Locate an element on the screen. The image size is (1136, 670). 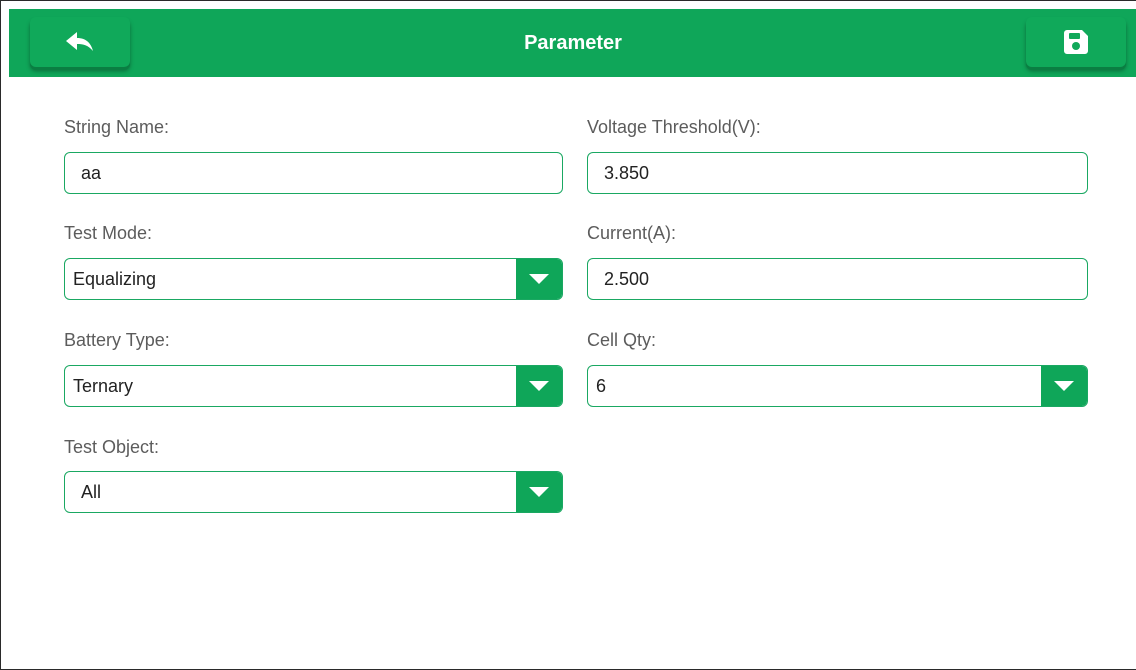
string-name-label: String Name: is located at coordinates (117, 127).